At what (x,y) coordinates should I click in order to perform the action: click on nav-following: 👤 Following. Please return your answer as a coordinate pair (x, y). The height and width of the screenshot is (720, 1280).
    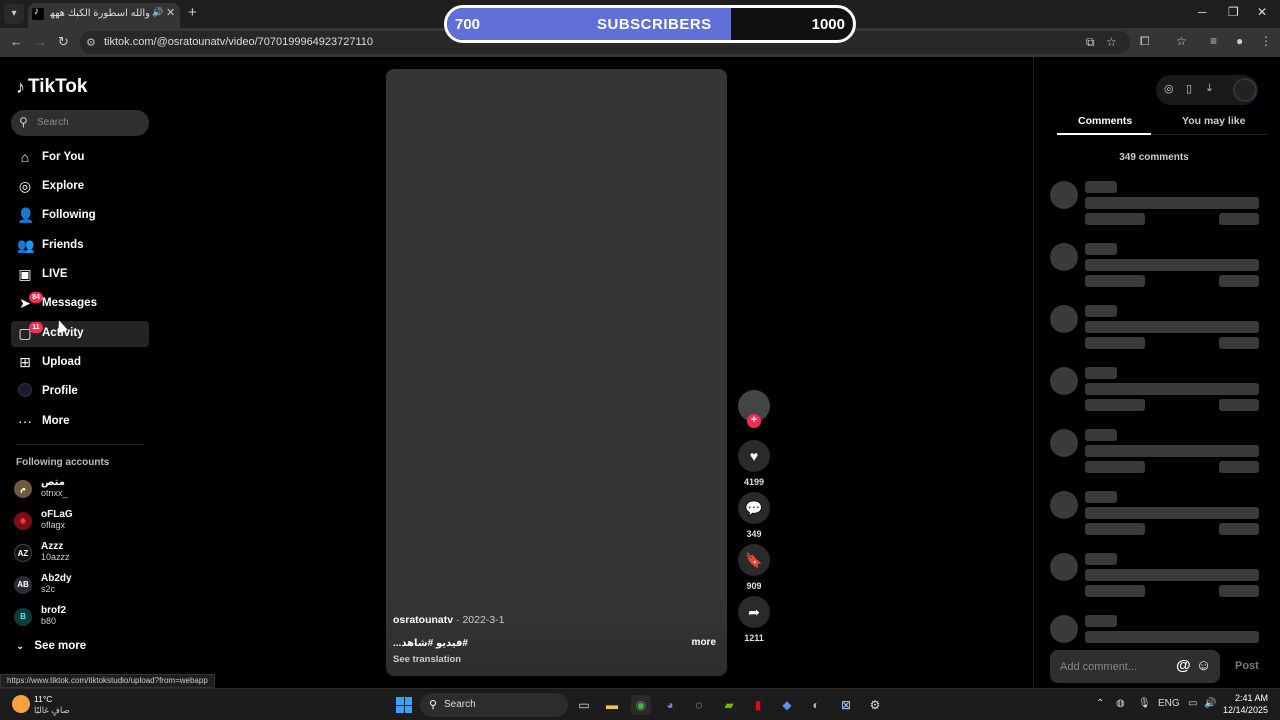
    Looking at the image, I should click on (80, 216).